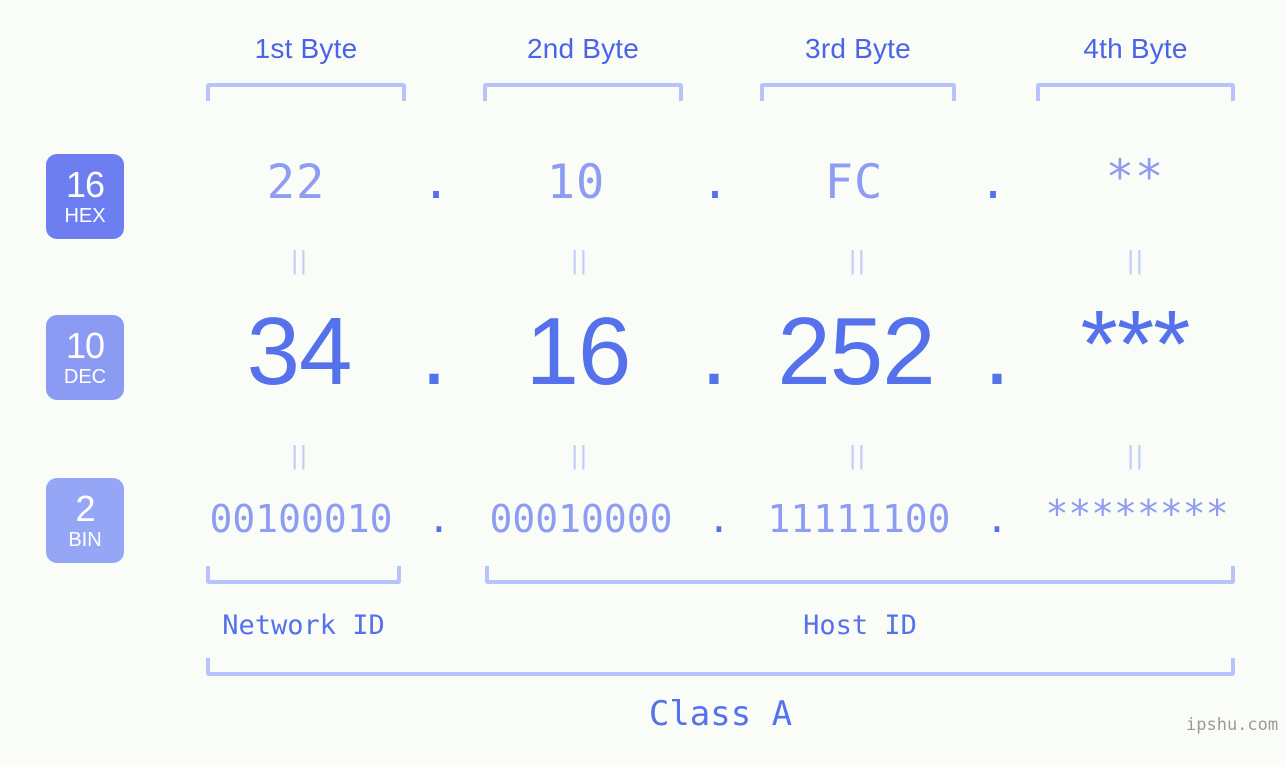  I want to click on bin-byte-2: 00010000, so click(581, 519).